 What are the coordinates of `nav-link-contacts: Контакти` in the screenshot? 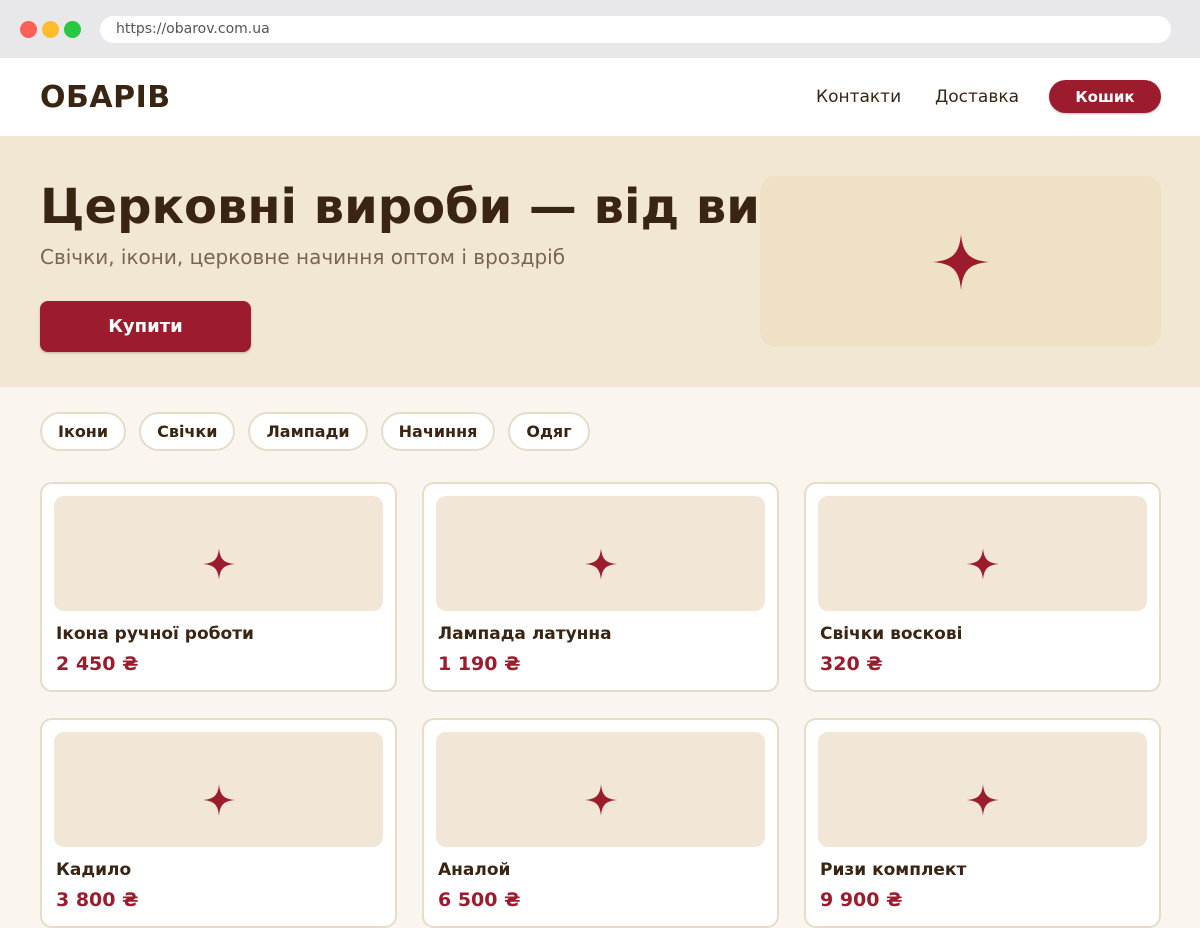 It's located at (858, 97).